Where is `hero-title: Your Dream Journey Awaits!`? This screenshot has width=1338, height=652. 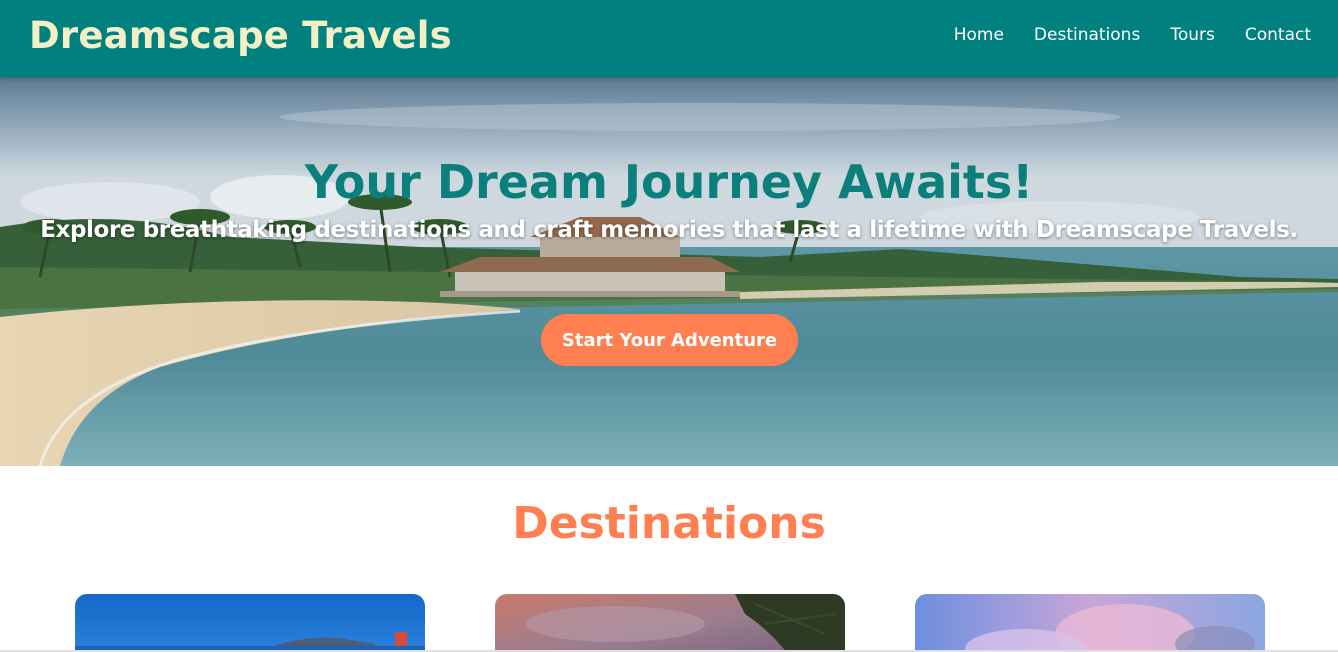 hero-title: Your Dream Journey Awaits! is located at coordinates (669, 182).